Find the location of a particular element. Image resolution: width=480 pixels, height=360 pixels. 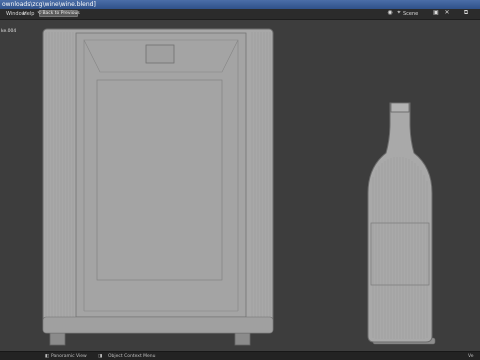

viewport-view-label: ke.004 is located at coordinates (9, 31).